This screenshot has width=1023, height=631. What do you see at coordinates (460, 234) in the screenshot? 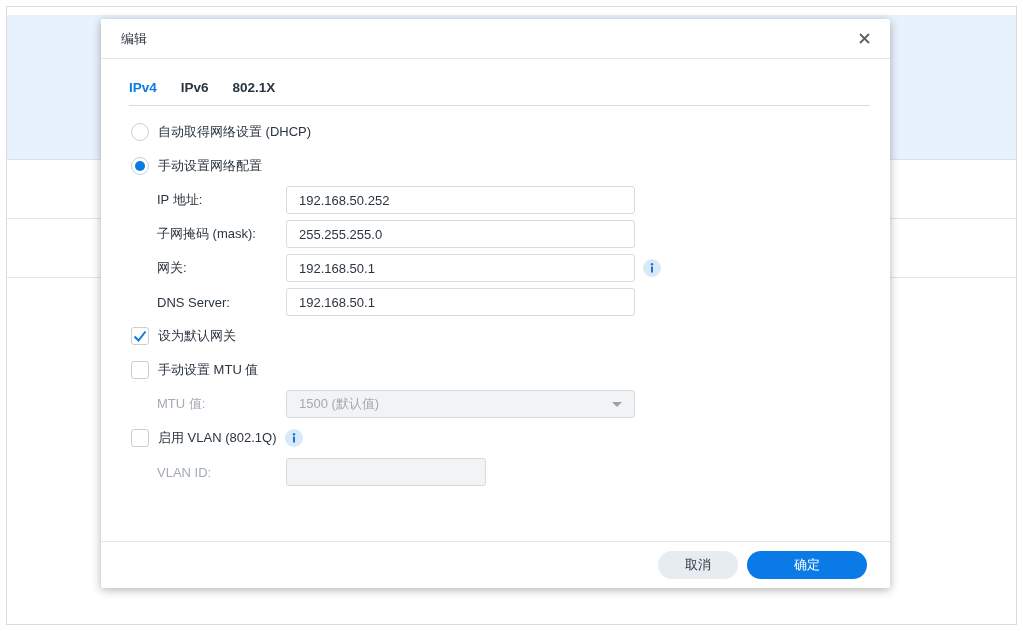
I see `input-field: 255.255.255.0` at bounding box center [460, 234].